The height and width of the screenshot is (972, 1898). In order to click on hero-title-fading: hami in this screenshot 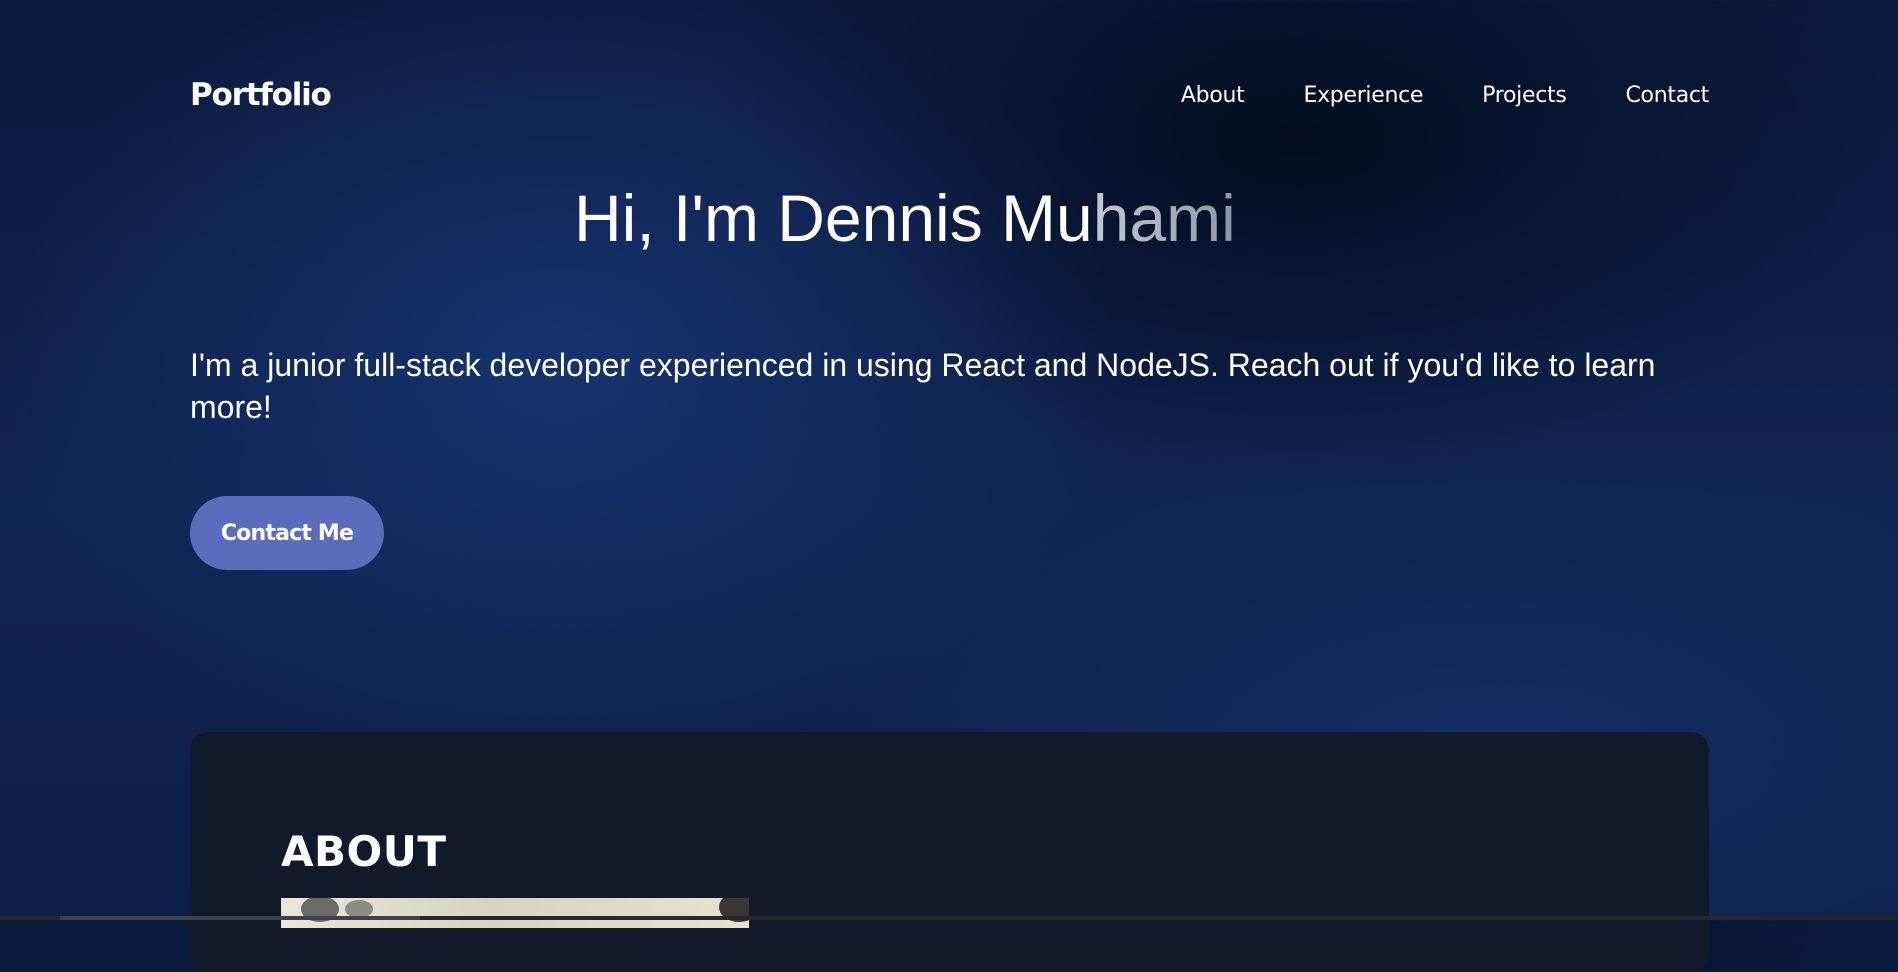, I will do `click(1164, 218)`.